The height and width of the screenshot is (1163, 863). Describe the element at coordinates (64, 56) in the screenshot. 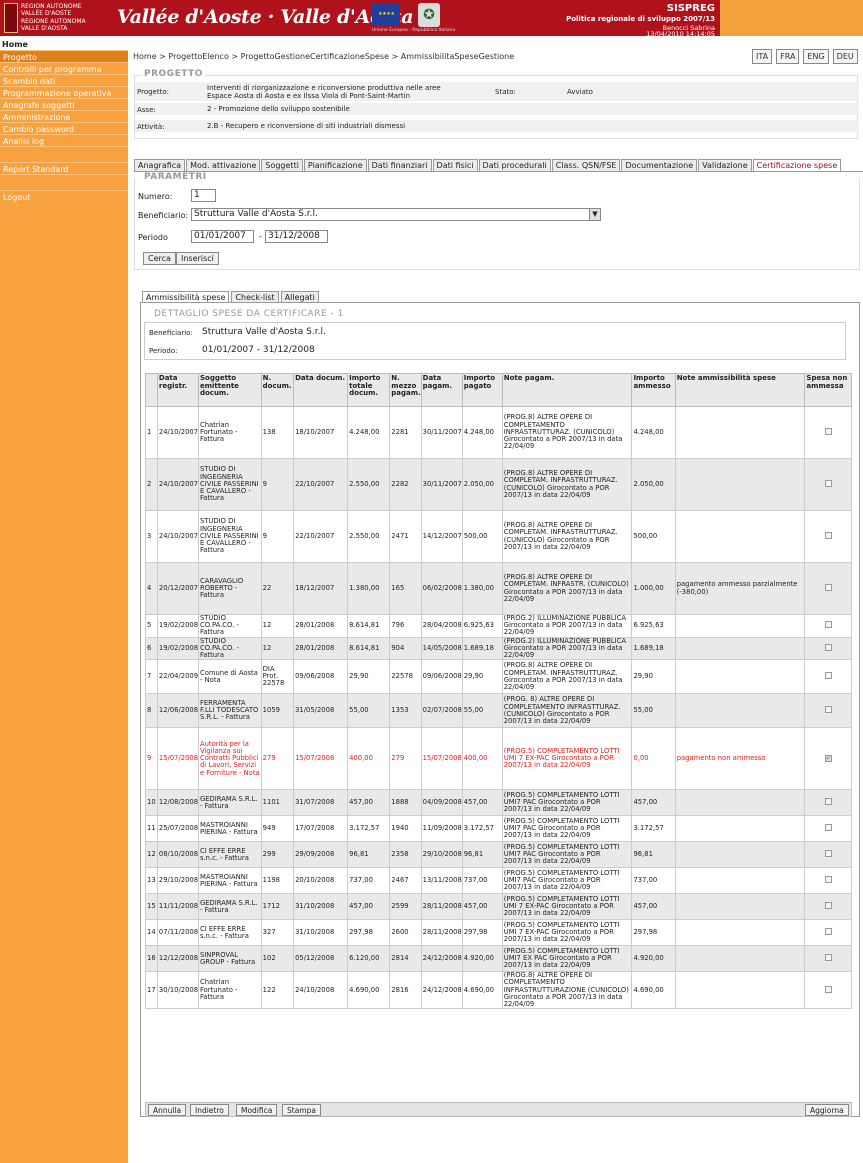

I see `sidebar-item-progetto: Progetto` at that location.